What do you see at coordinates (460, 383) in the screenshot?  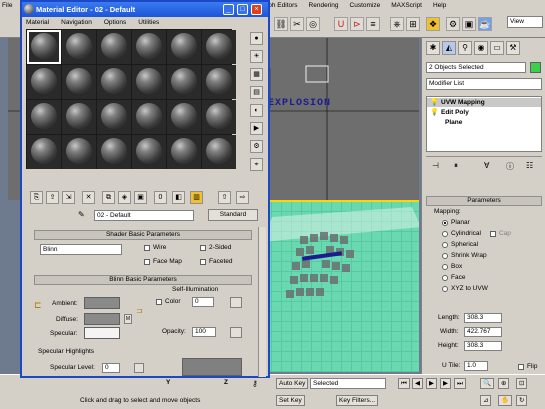 I see `goto-end-icon: ⏭` at bounding box center [460, 383].